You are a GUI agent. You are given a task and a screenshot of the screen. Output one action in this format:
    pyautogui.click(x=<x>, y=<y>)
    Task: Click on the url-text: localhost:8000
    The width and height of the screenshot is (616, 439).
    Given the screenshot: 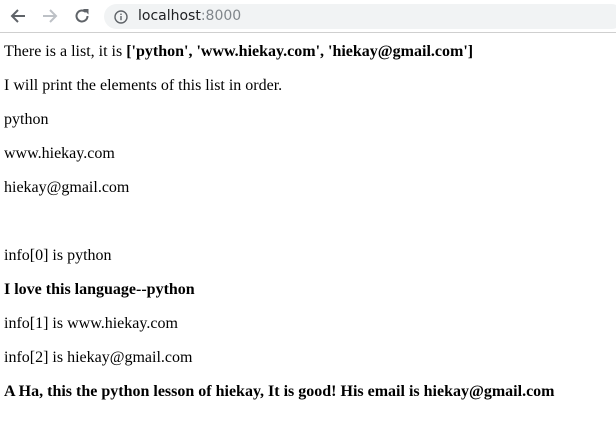 What is the action you would take?
    pyautogui.click(x=189, y=16)
    